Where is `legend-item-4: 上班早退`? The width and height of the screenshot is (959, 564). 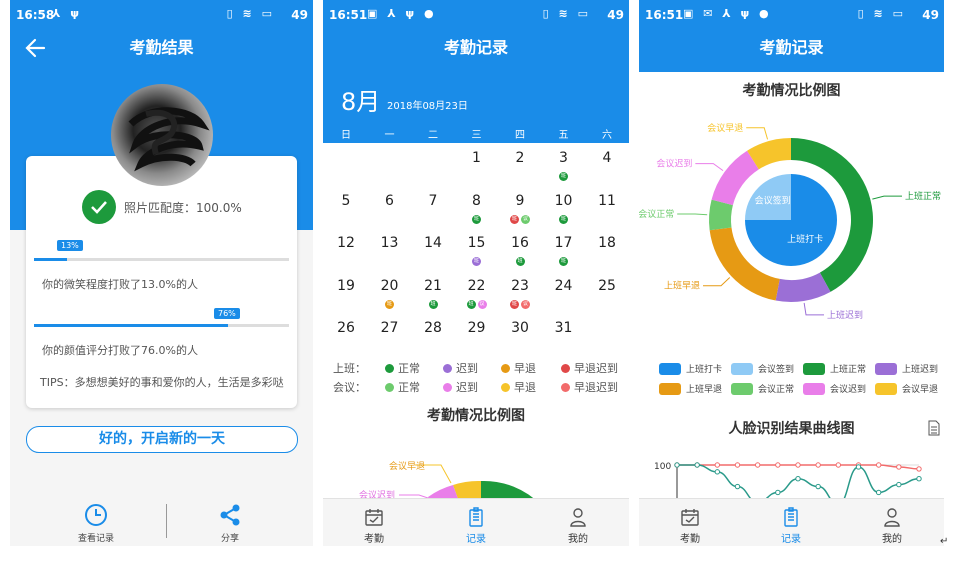 legend-item-4: 上班早退 is located at coordinates (690, 388).